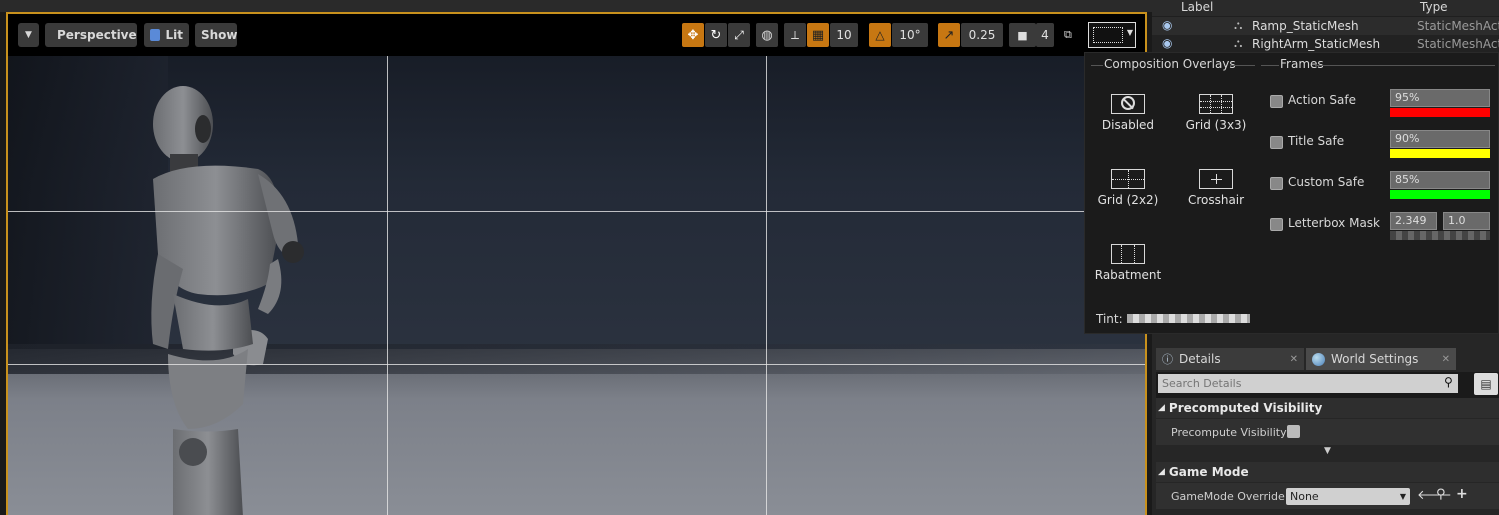 This screenshot has width=1499, height=515. What do you see at coordinates (1228, 496) in the screenshot?
I see `property-label: GameMode Override` at bounding box center [1228, 496].